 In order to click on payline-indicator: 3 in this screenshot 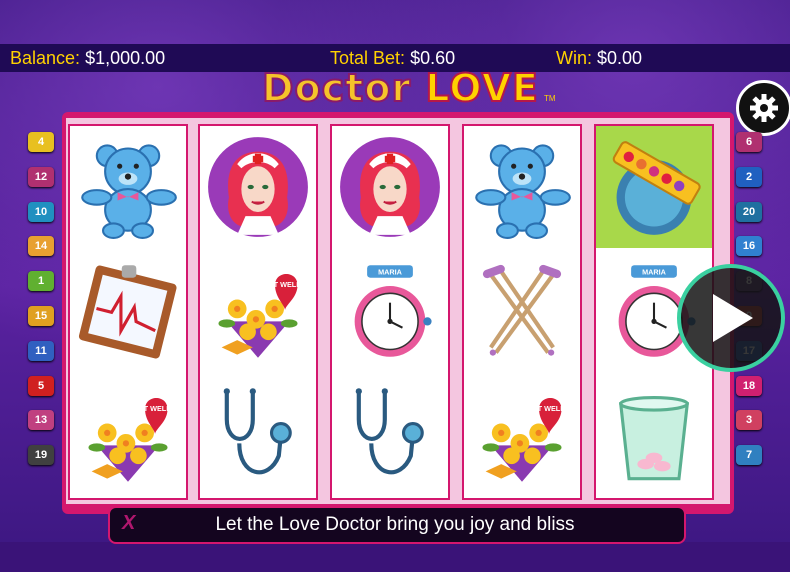, I will do `click(749, 420)`.